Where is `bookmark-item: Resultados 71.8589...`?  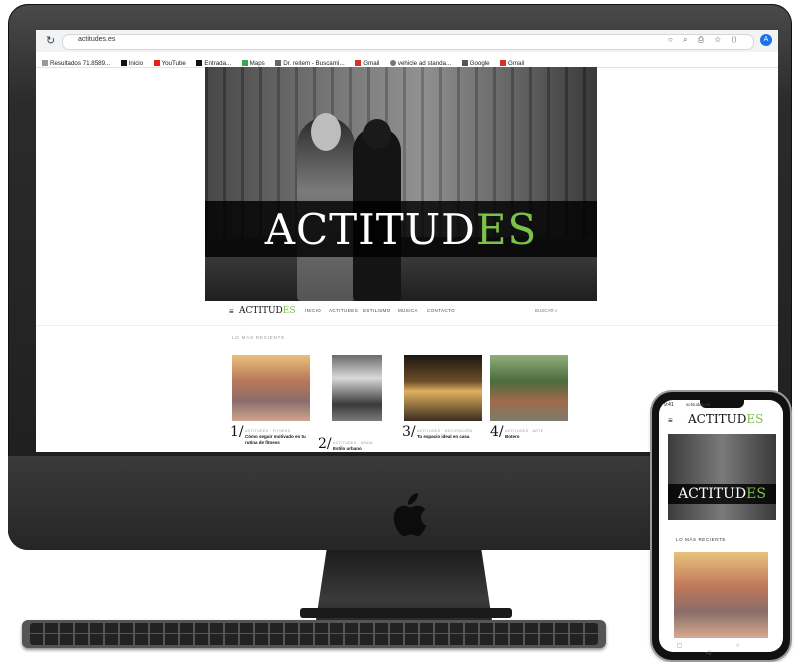
bookmark-item: Resultados 71.8589... is located at coordinates (76, 61).